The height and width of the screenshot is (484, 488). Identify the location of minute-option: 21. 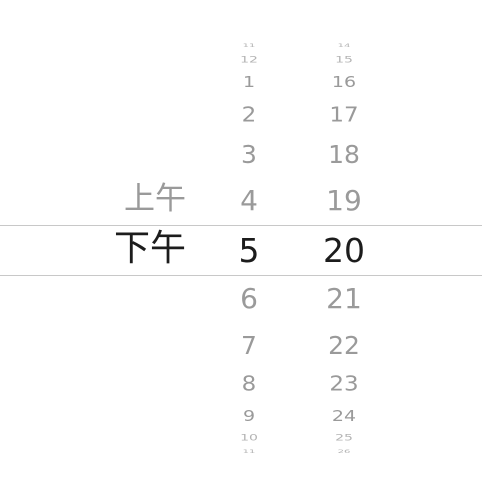
(344, 299).